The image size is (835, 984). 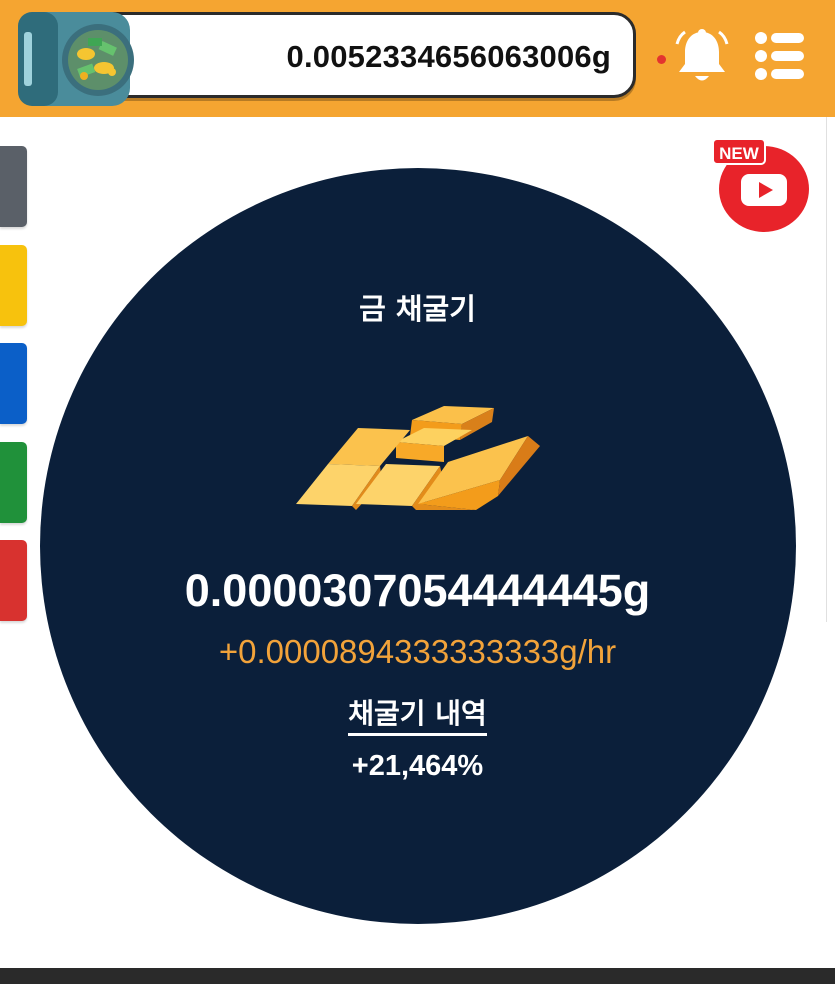 I want to click on mining-history-link: 채굴기 내역, so click(x=417, y=714).